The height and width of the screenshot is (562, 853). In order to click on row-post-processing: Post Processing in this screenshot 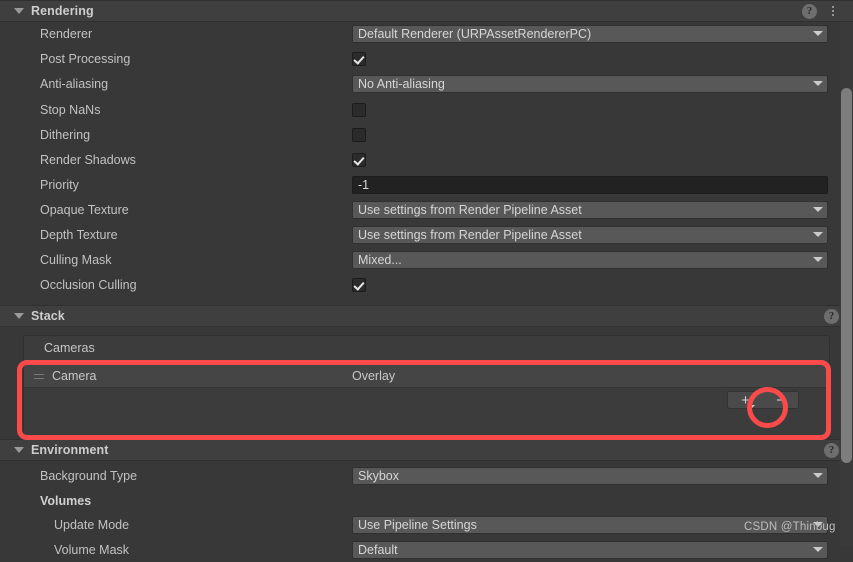, I will do `click(426, 58)`.